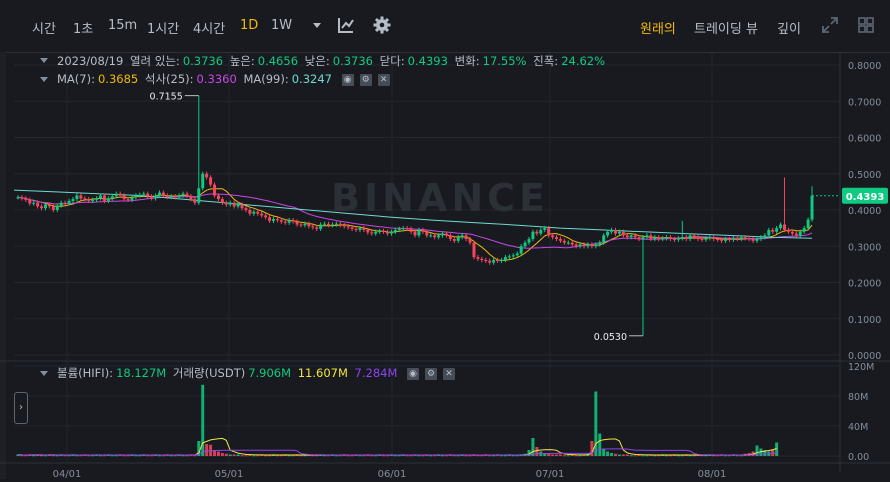 Image resolution: width=890 pixels, height=482 pixels. I want to click on price-tick-label: 0.5000, so click(864, 175).